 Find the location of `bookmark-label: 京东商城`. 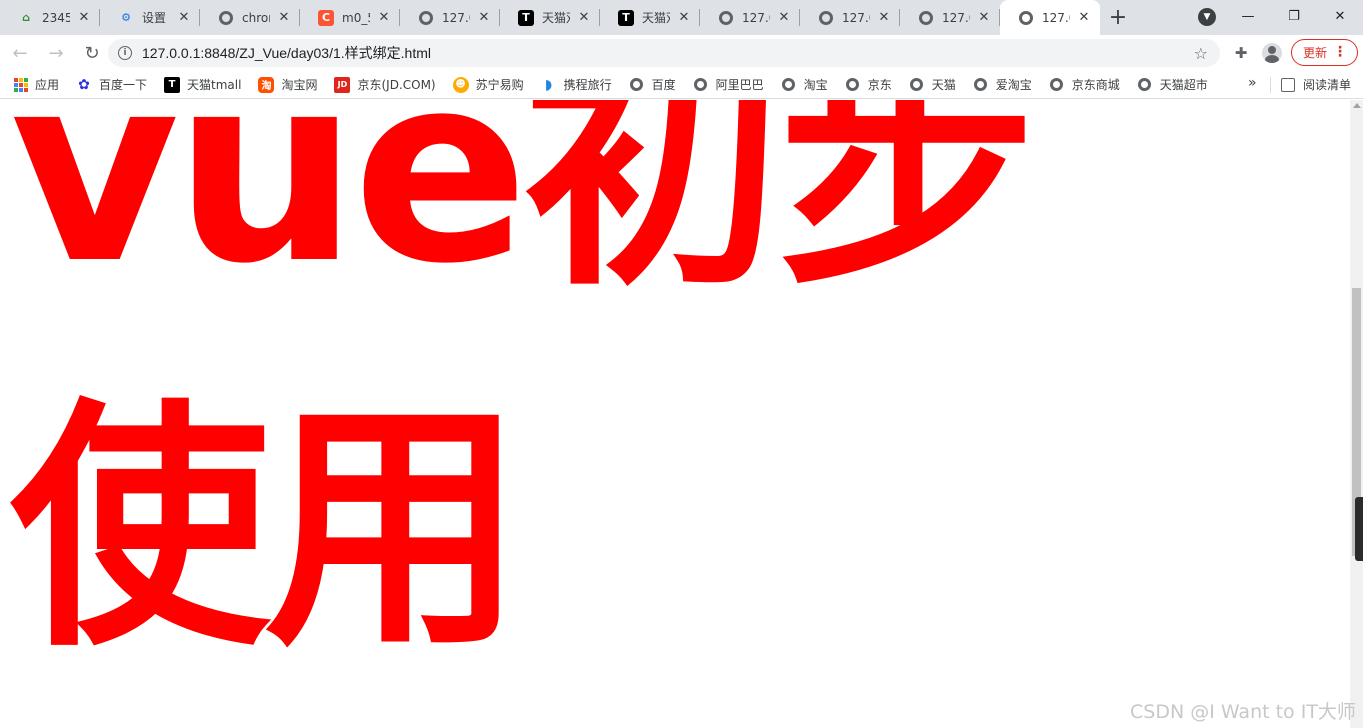

bookmark-label: 京东商城 is located at coordinates (1095, 85).